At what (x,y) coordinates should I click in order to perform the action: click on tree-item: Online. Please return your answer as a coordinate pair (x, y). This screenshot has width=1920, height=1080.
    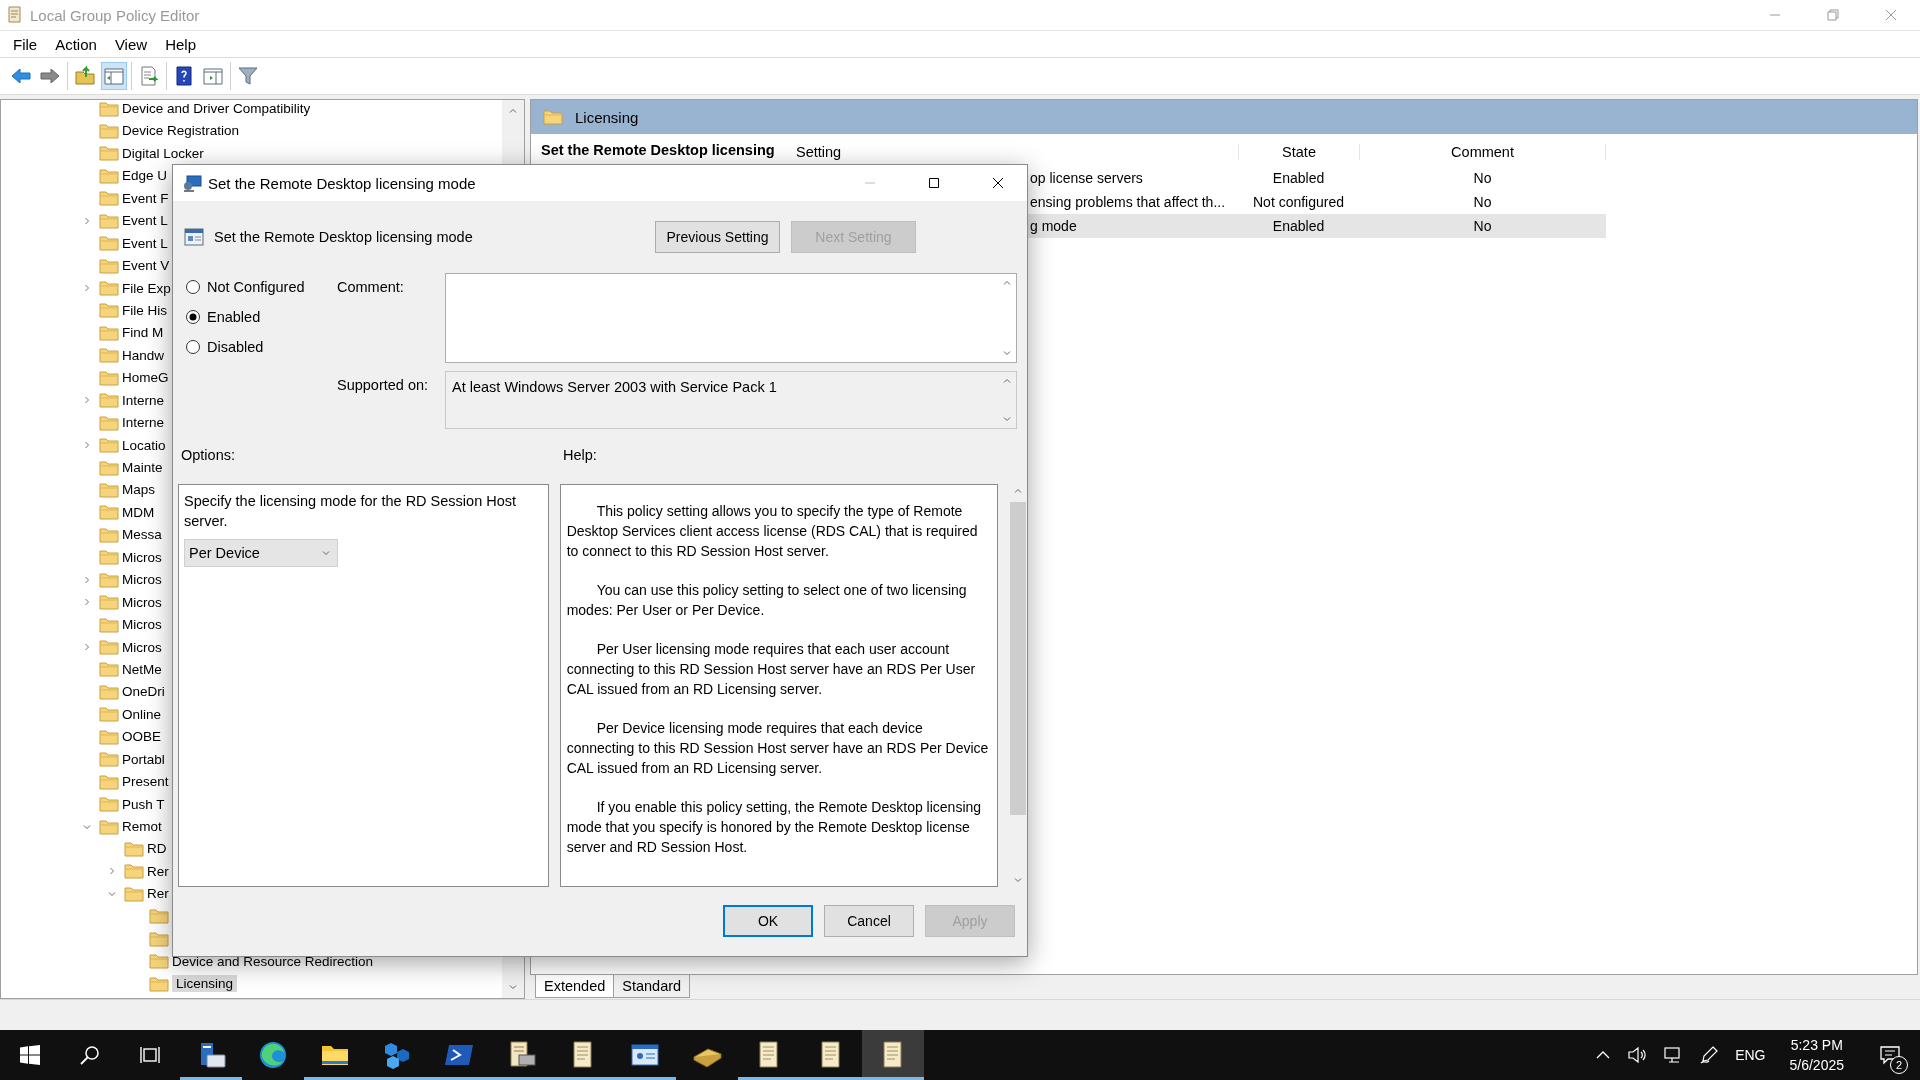
    Looking at the image, I should click on (142, 714).